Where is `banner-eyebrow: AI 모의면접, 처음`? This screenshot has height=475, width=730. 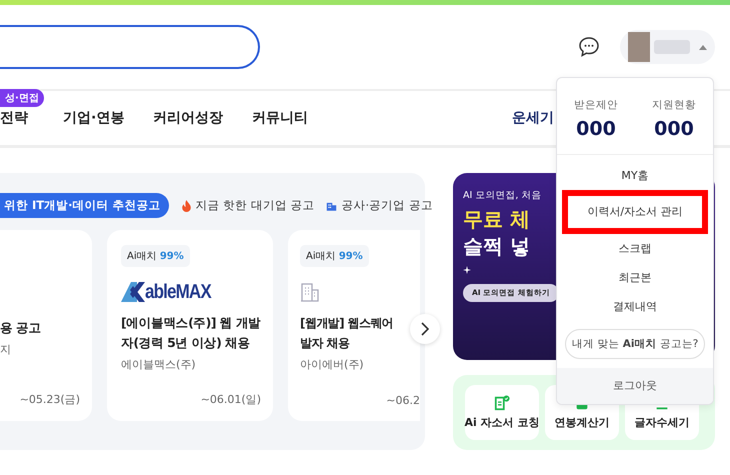
banner-eyebrow: AI 모의면접, 처음 is located at coordinates (502, 195).